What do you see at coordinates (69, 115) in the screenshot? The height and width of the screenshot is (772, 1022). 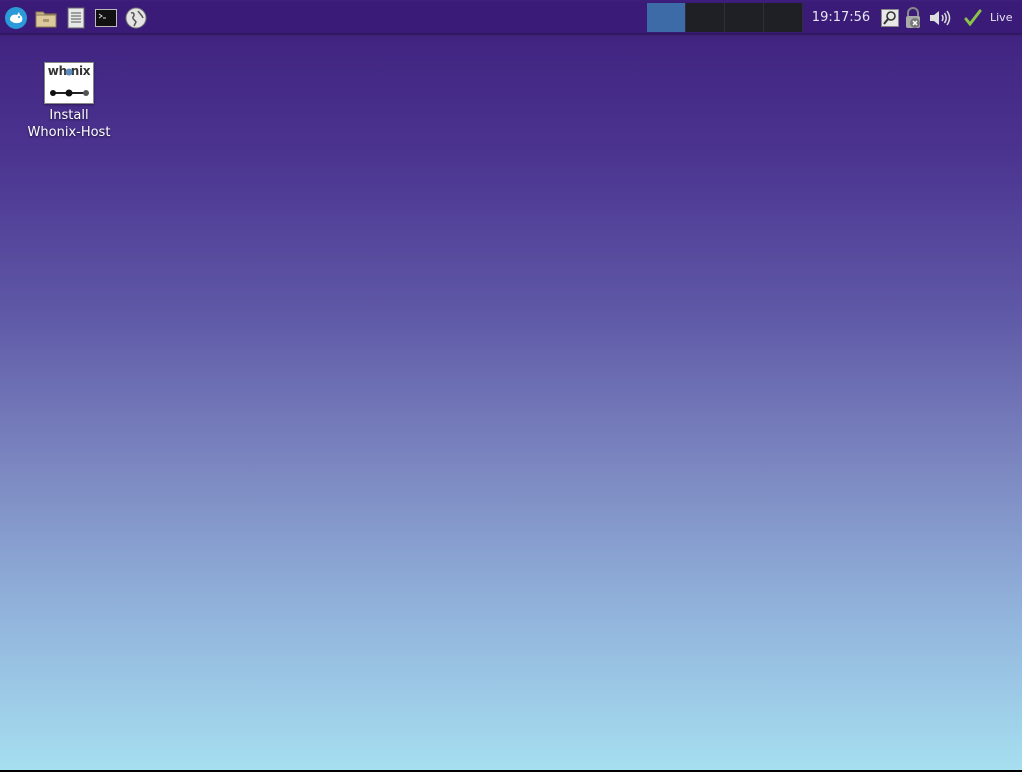 I see `desktop-icon-label-line1: Install` at bounding box center [69, 115].